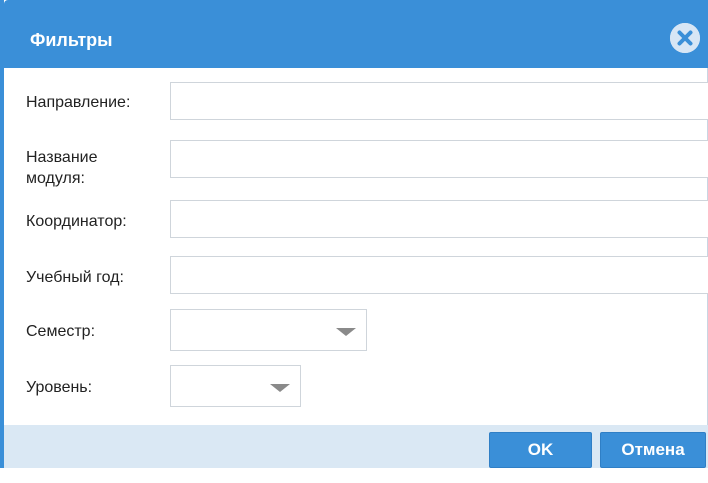  Describe the element at coordinates (55, 178) in the screenshot. I see `module-name-label-line2: модуля:` at that location.